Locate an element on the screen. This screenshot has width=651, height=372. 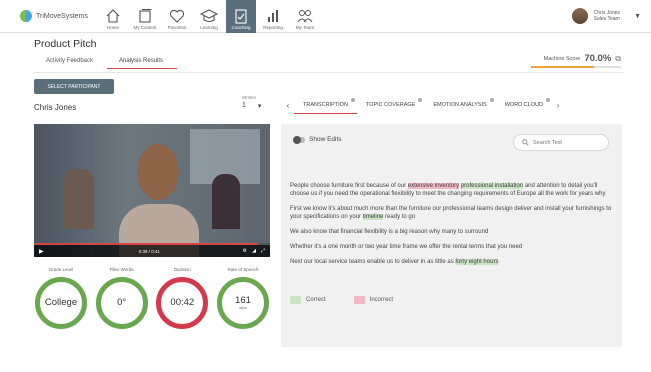
stat-ring: 0° is located at coordinates (121, 303).